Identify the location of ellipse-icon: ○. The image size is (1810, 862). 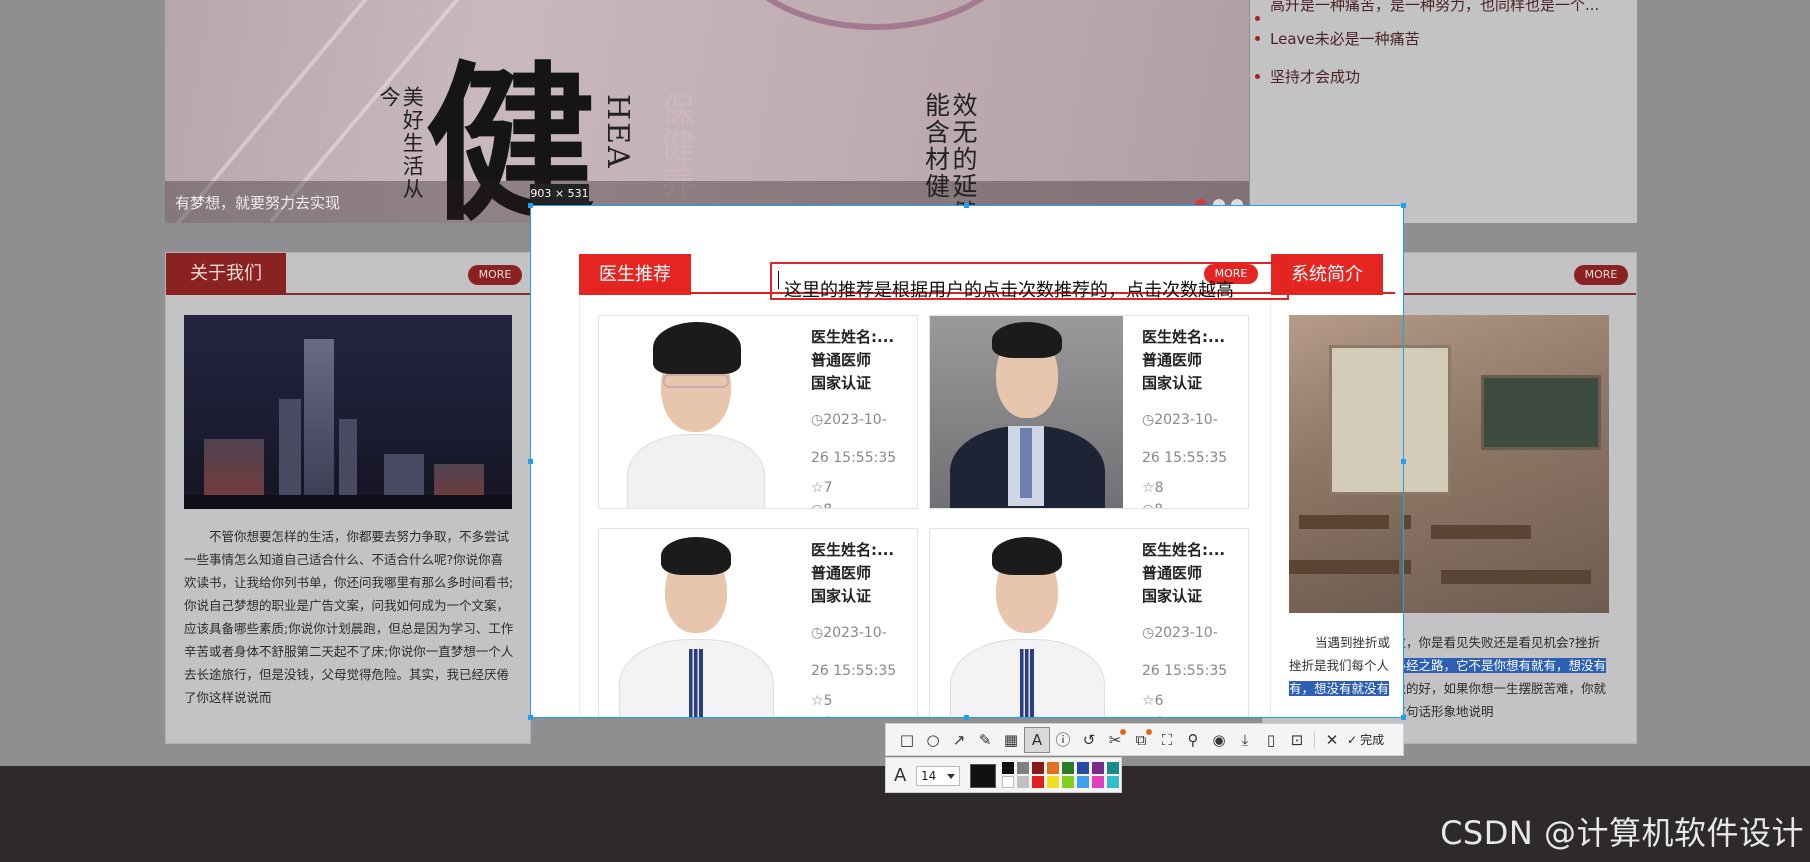
(933, 740).